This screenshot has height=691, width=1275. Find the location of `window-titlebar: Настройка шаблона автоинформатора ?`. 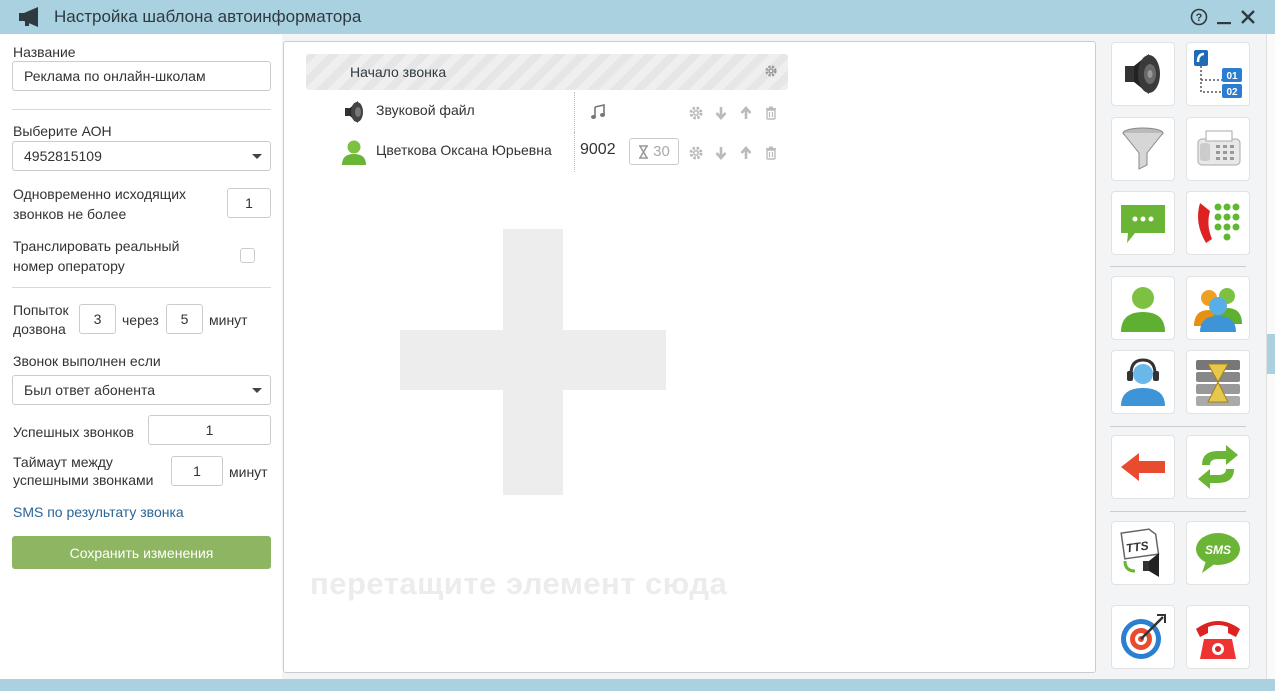

window-titlebar: Настройка шаблона автоинформатора ? is located at coordinates (637, 17).